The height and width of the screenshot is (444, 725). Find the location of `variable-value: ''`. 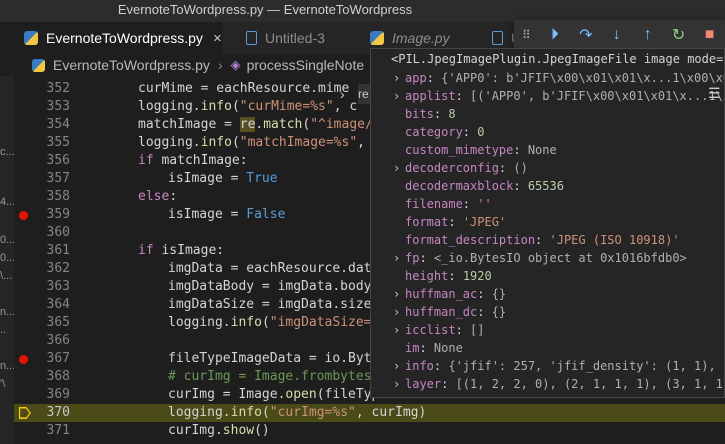

variable-value: '' is located at coordinates (484, 204).